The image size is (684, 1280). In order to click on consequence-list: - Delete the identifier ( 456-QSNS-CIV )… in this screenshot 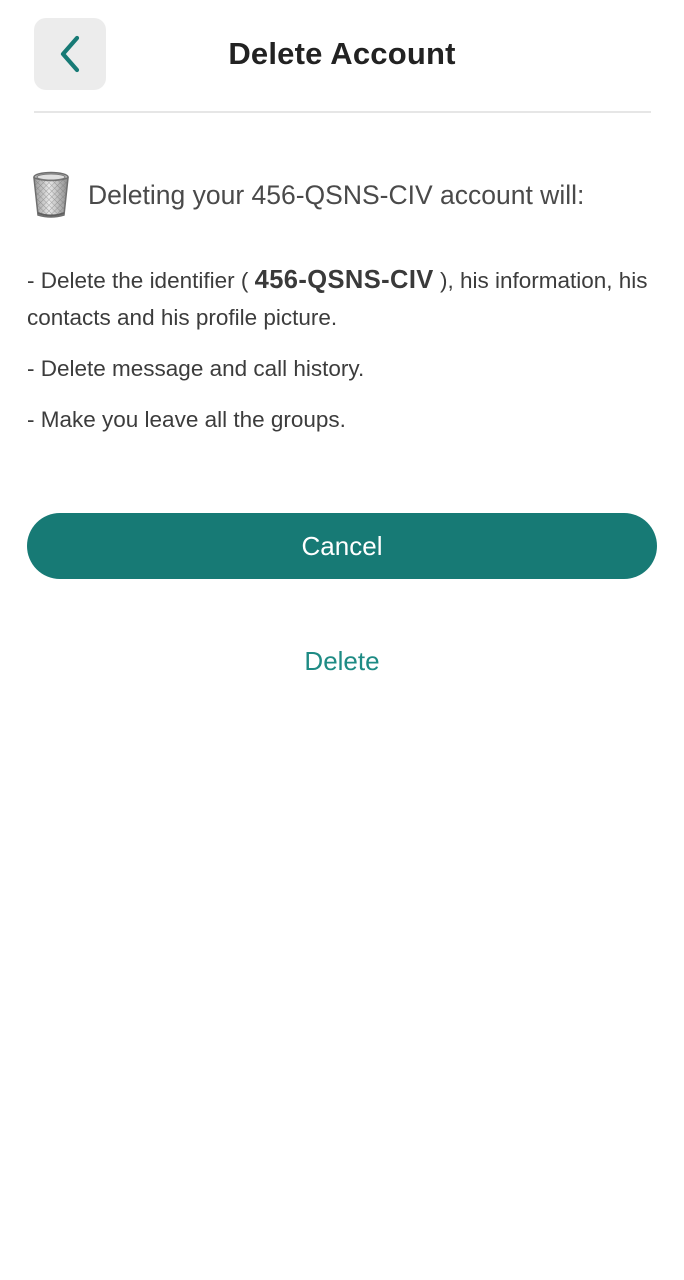, I will do `click(342, 357)`.